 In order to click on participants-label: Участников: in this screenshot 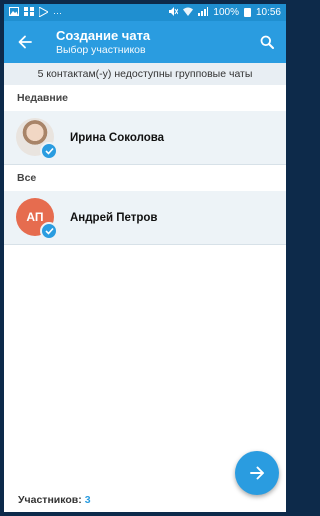, I will do `click(50, 499)`.